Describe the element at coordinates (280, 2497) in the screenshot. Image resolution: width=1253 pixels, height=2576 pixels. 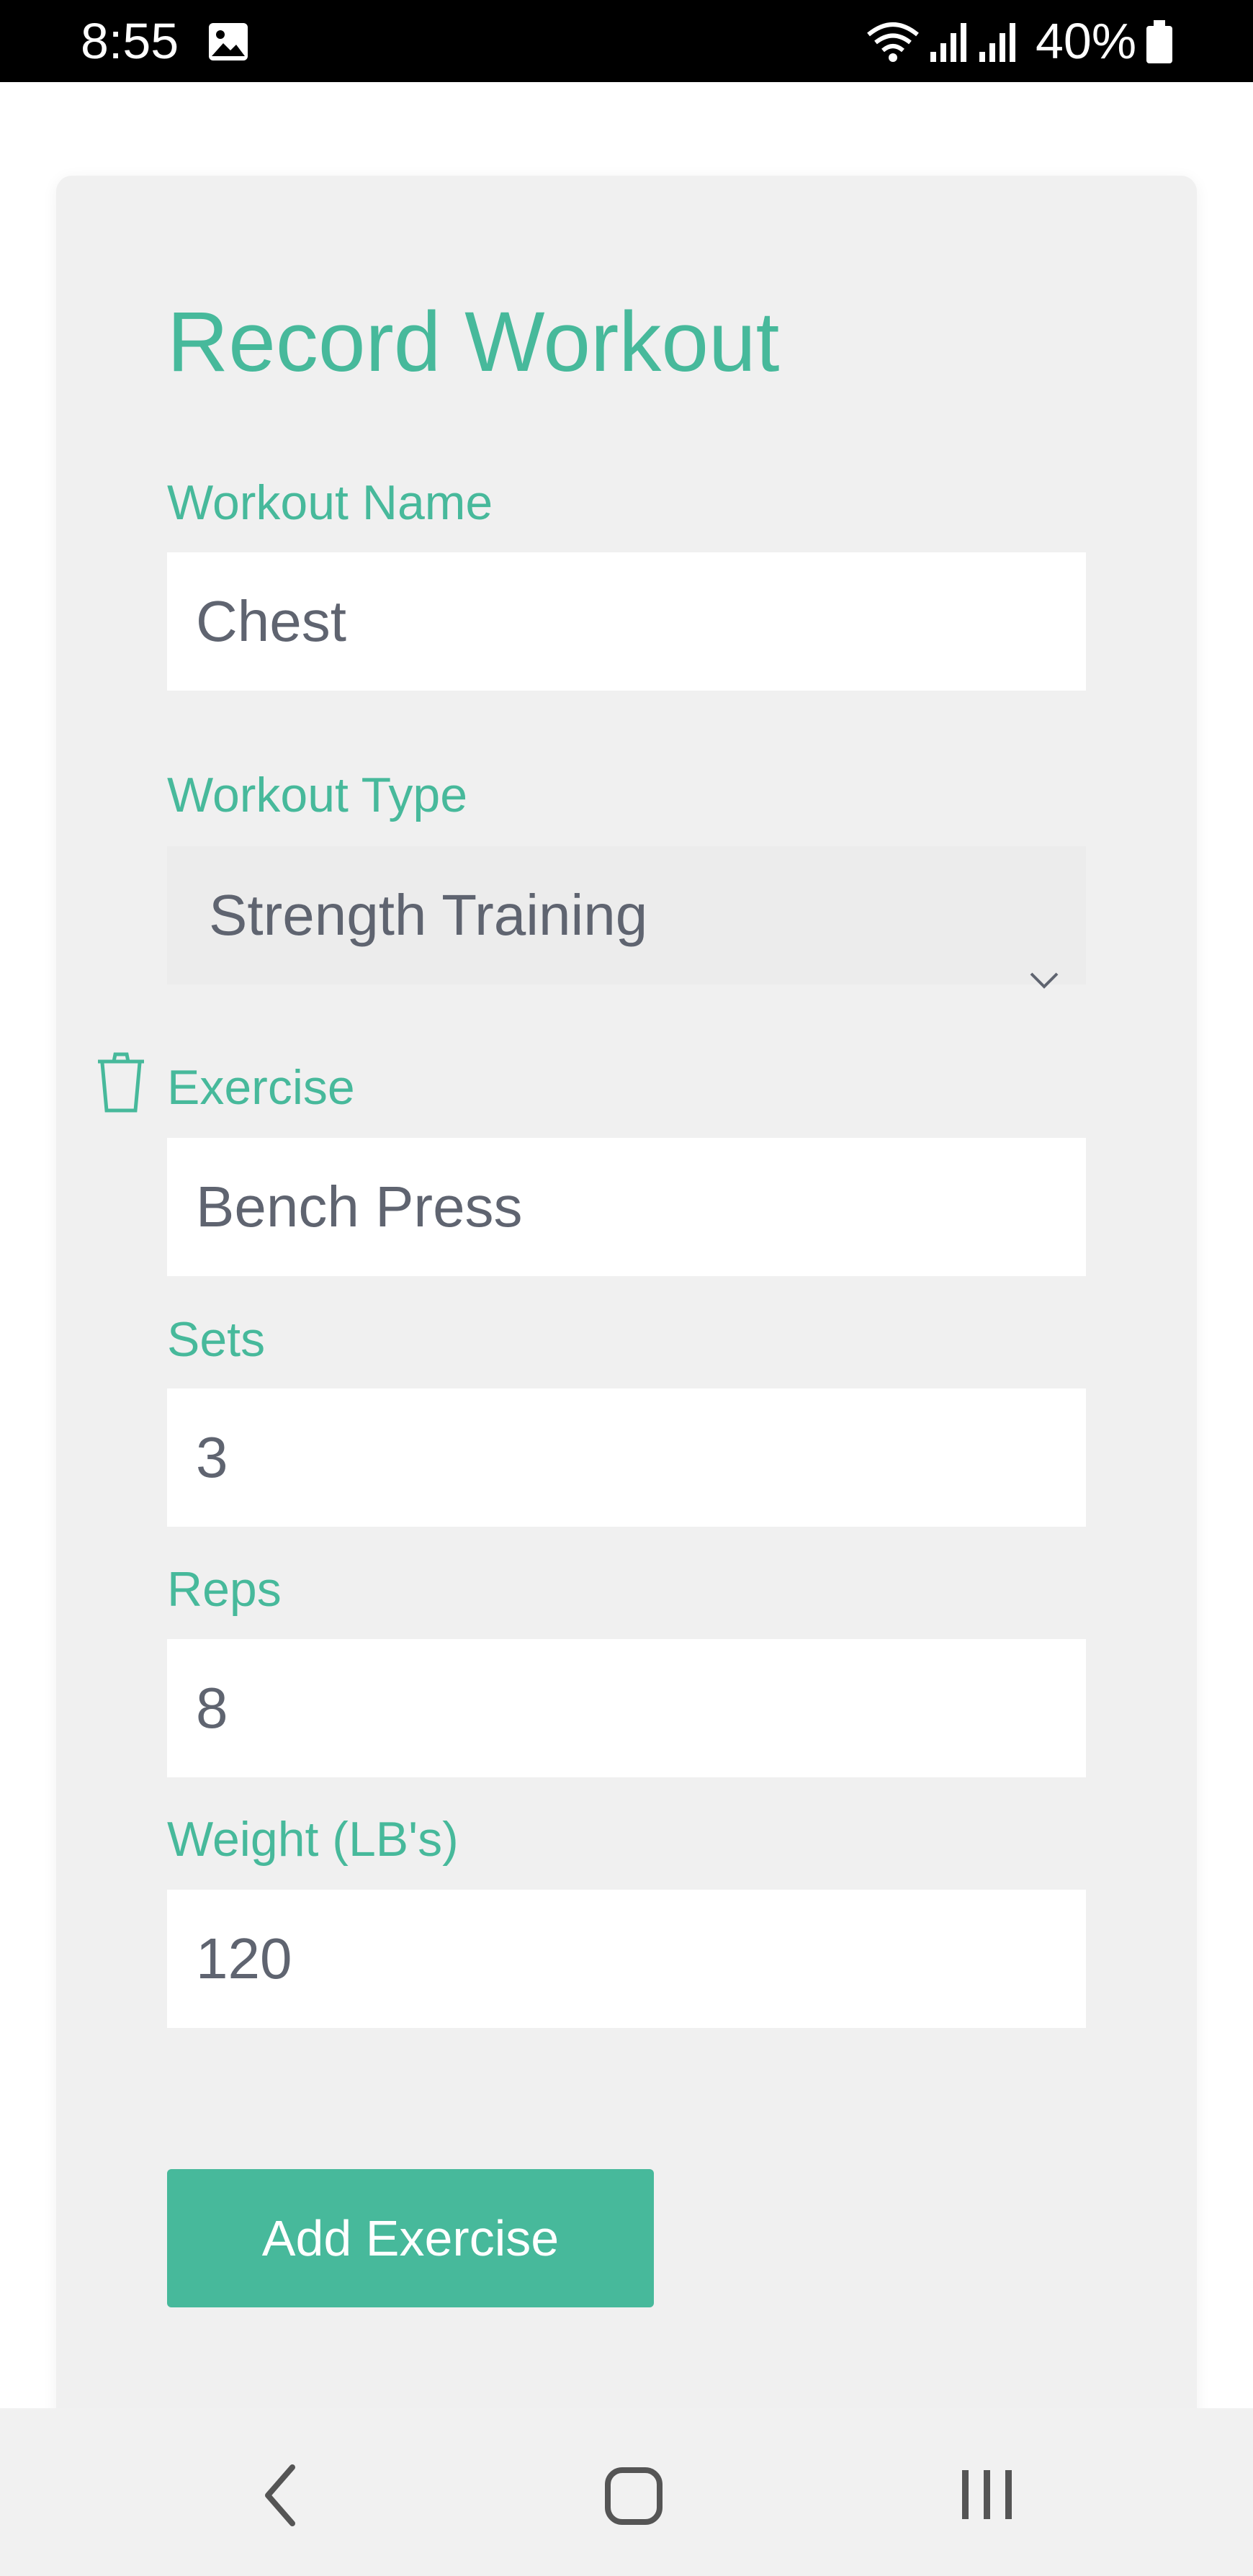
I see `back-icon` at that location.